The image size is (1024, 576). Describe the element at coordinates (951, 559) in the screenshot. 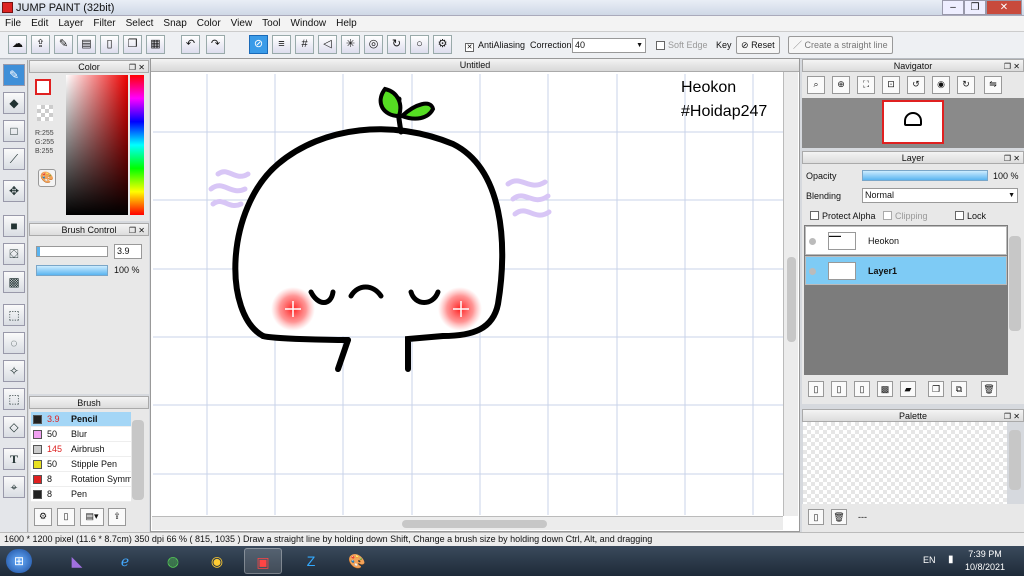

I see `network-icon: ▮` at that location.